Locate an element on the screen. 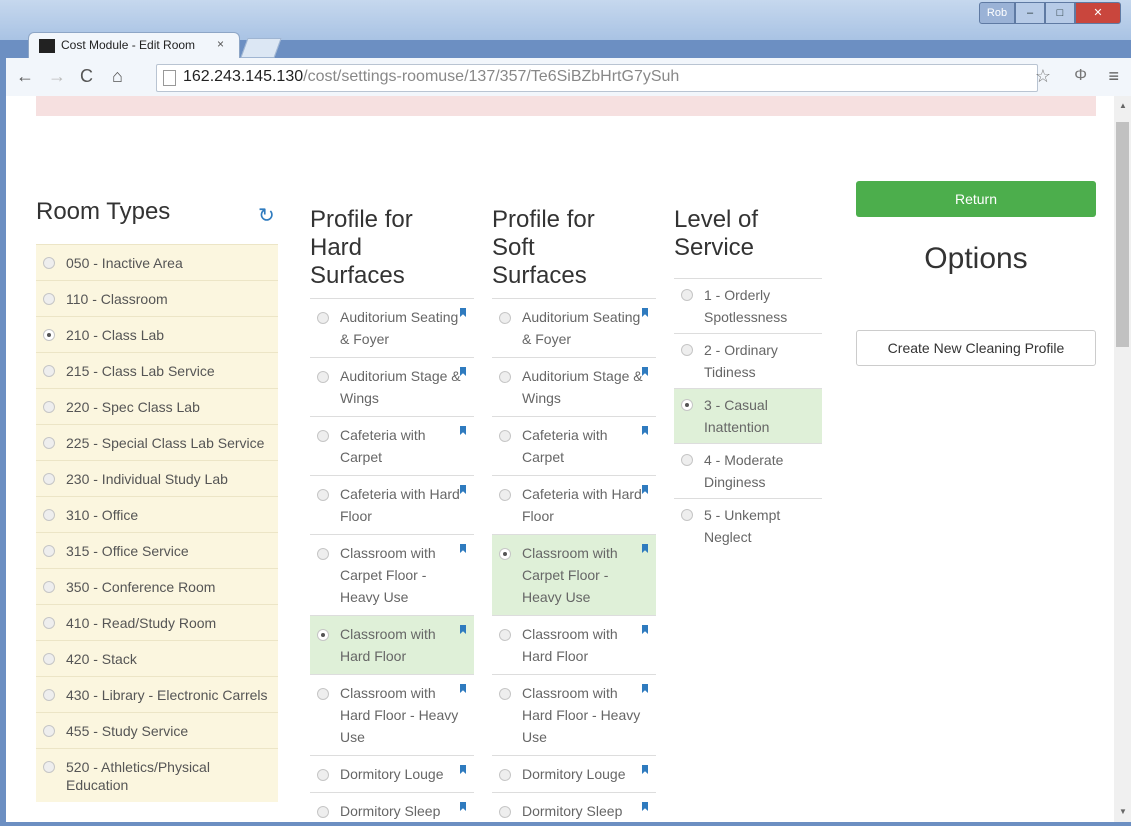 Image resolution: width=1131 pixels, height=826 pixels. room-type-item: 410 - Read/Study Room is located at coordinates (157, 622).